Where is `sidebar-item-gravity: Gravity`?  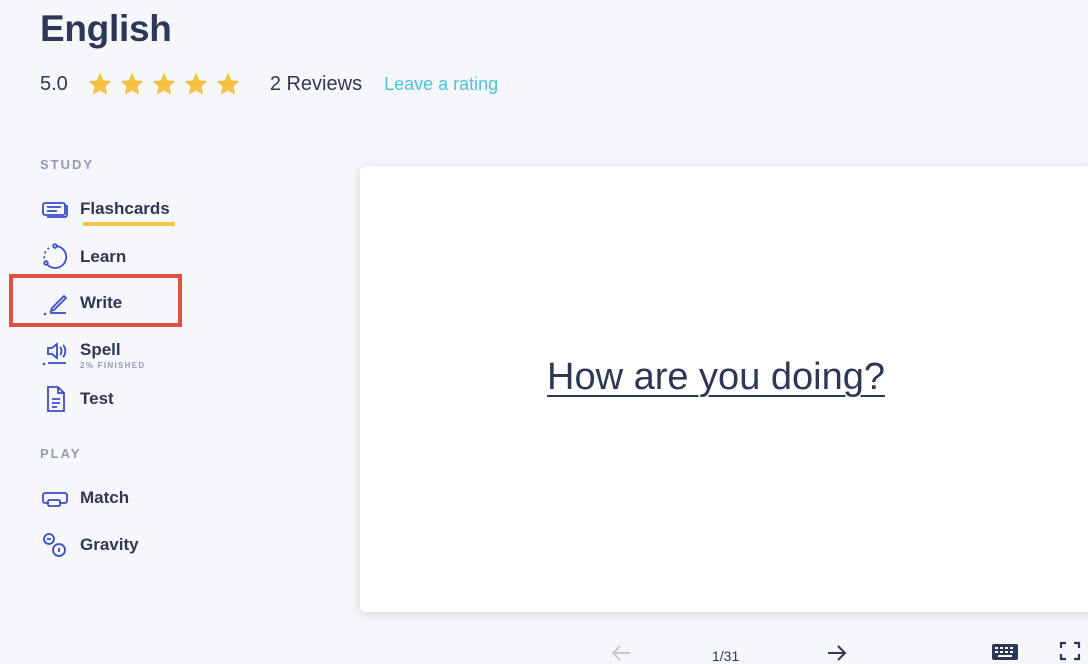
sidebar-item-gravity: Gravity is located at coordinates (113, 545).